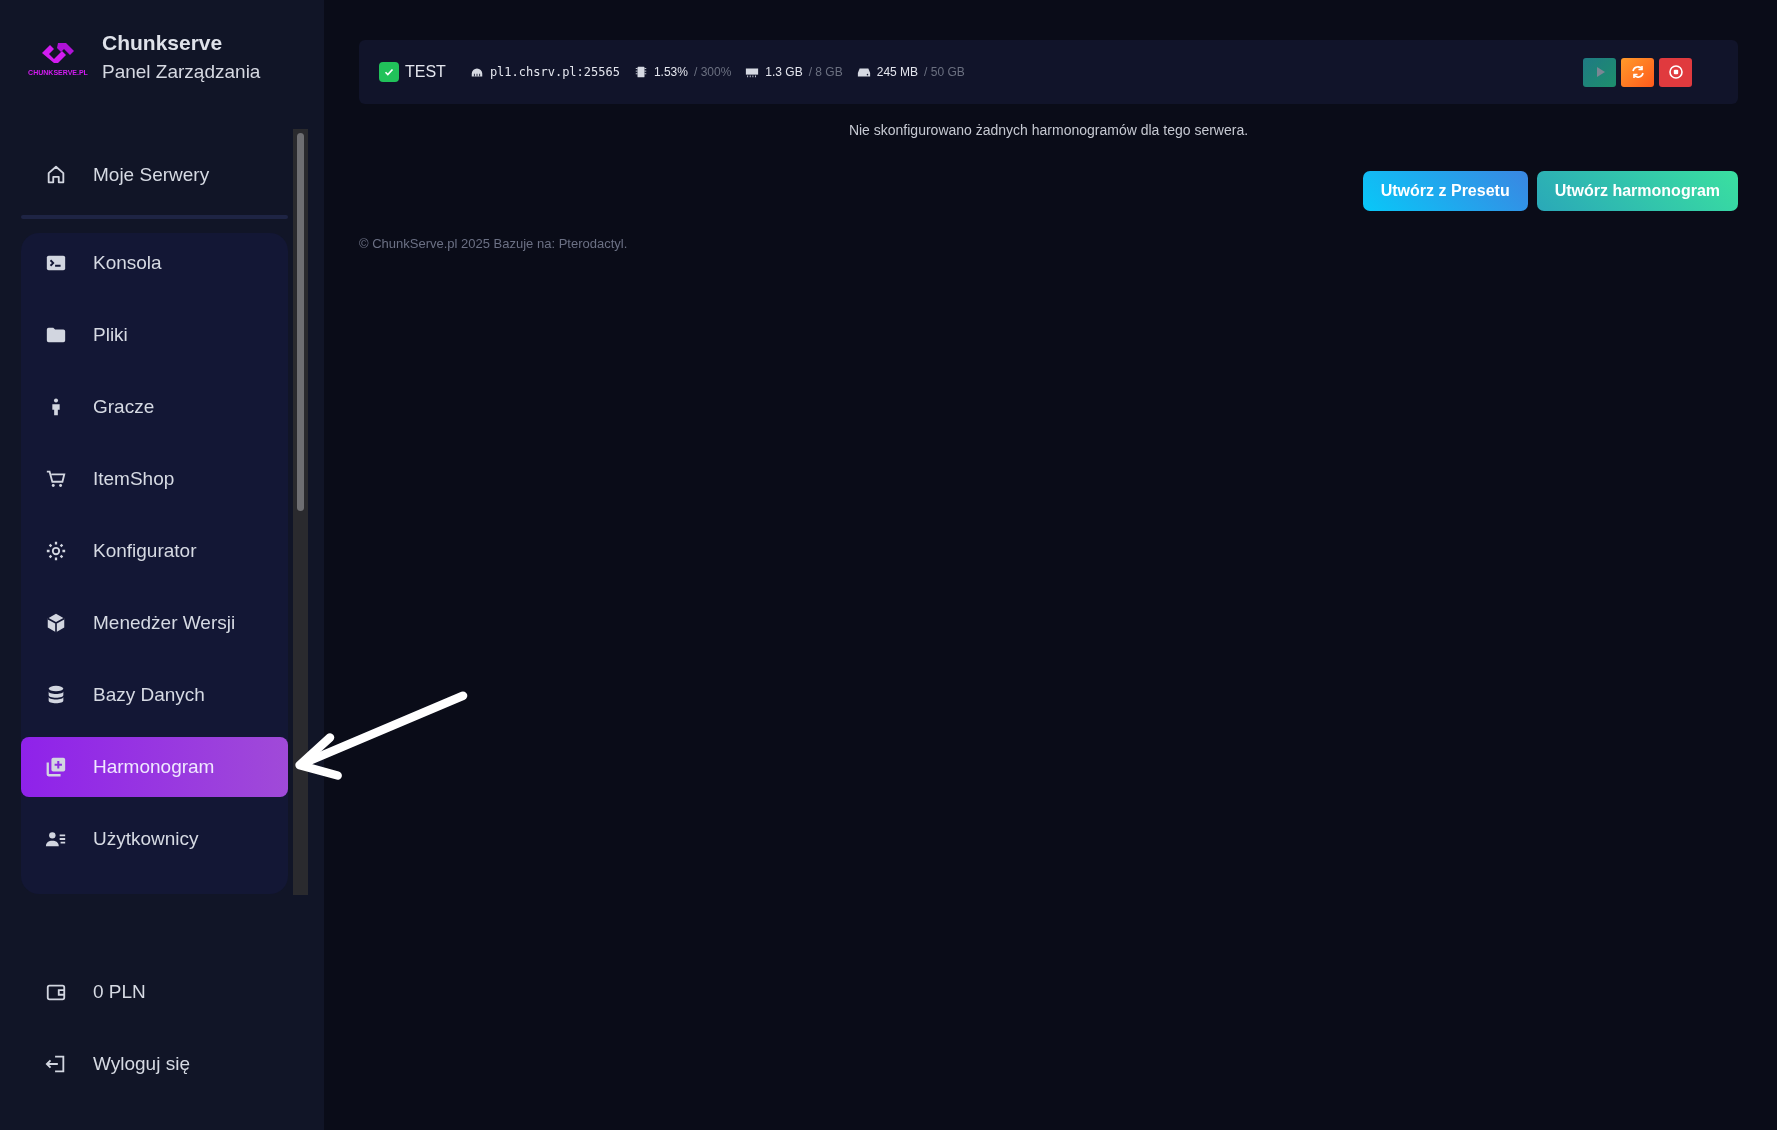  I want to click on memory-limit: / 8 GB, so click(825, 72).